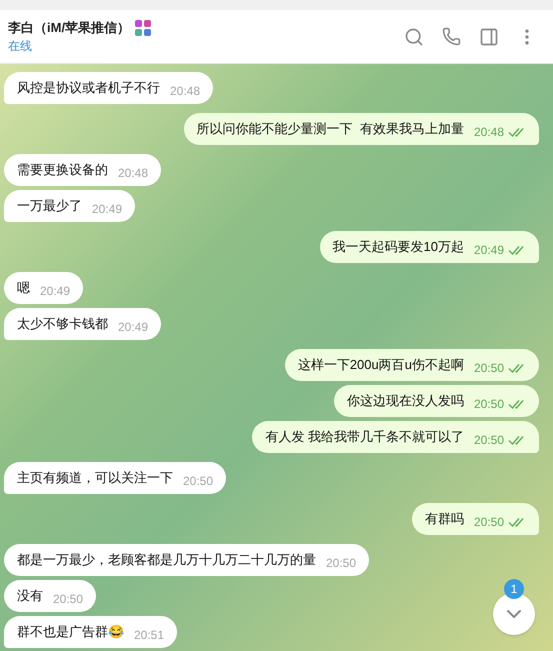 This screenshot has width=553, height=651. I want to click on search-icon, so click(414, 36).